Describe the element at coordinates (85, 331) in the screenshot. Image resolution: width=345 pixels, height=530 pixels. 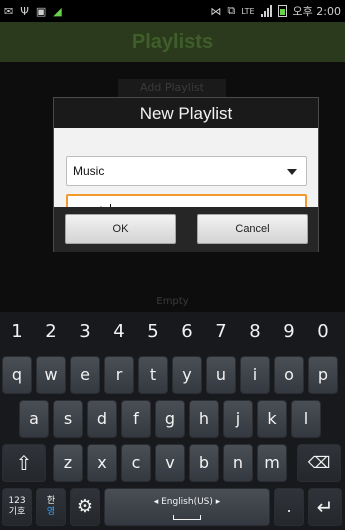
I see `key-3: 3` at that location.